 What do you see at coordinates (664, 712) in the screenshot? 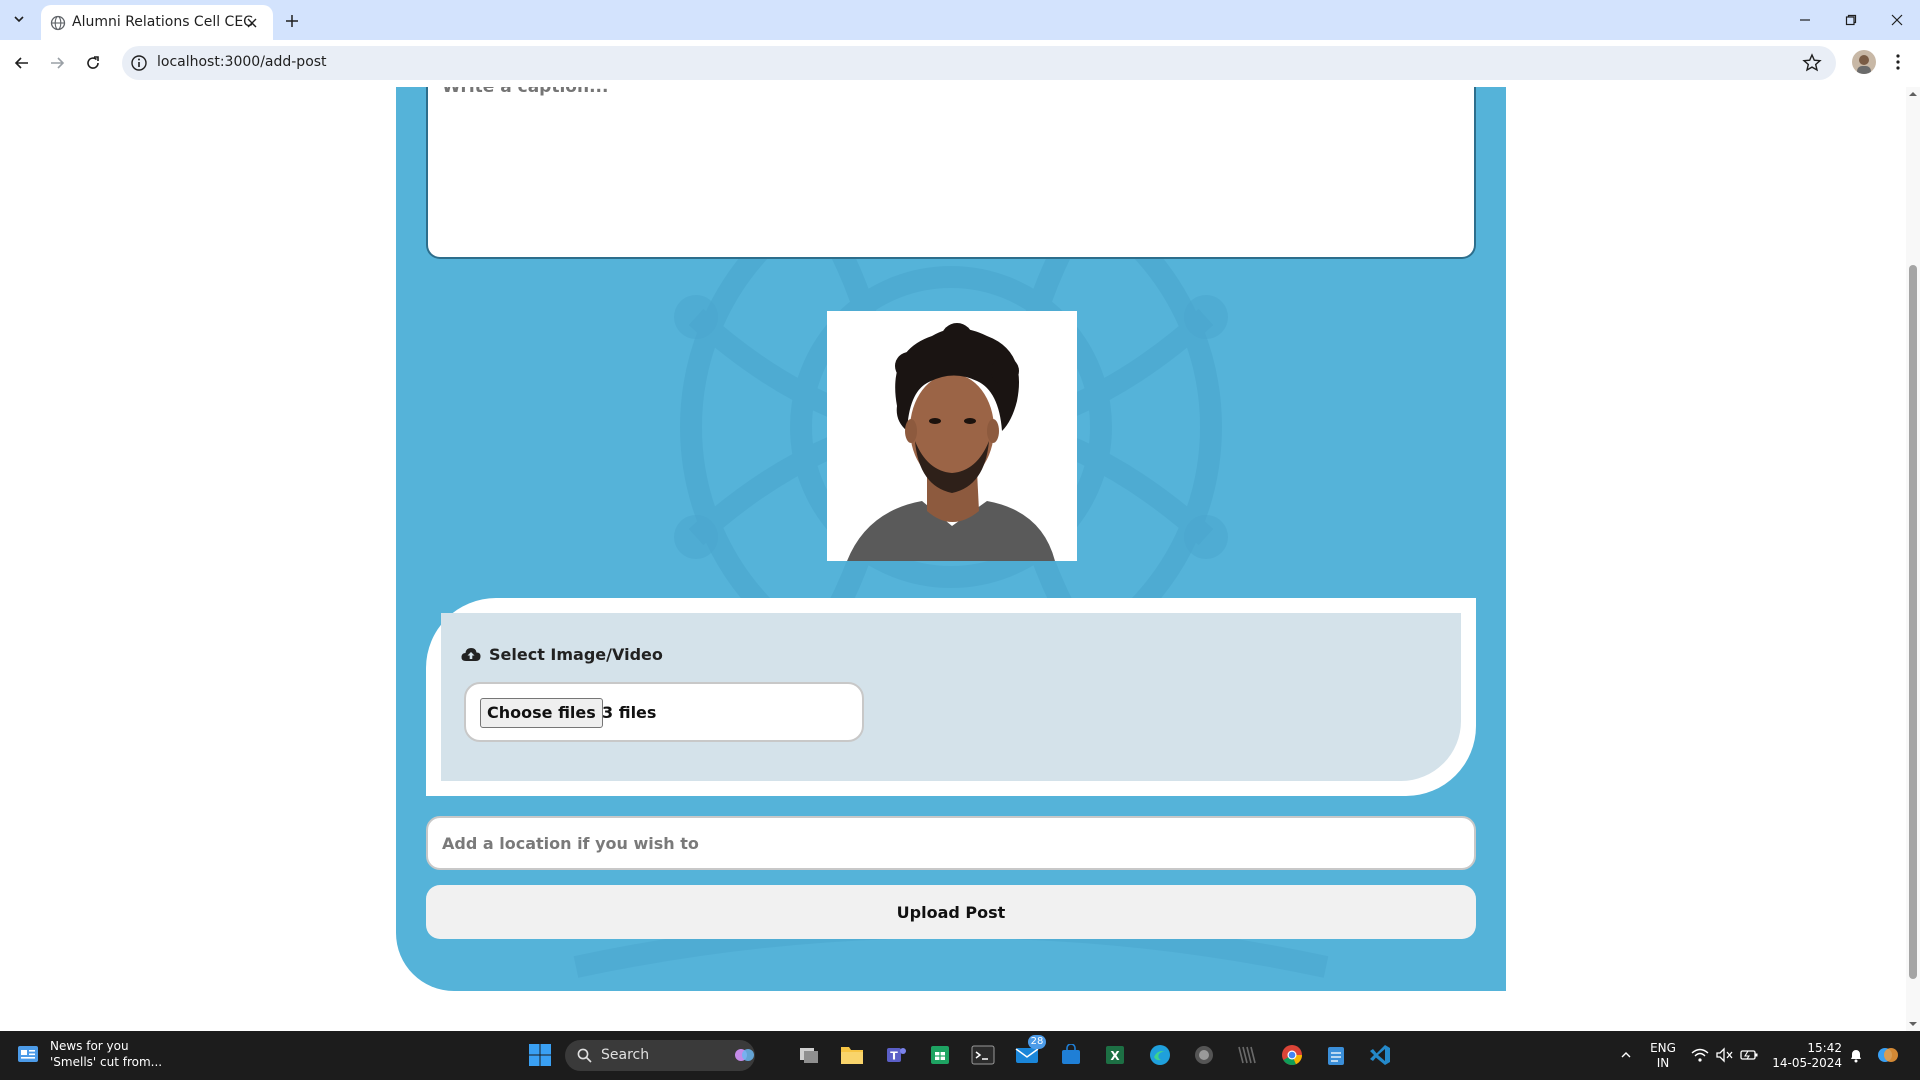
I see `file-input: Choose files 3 files` at bounding box center [664, 712].